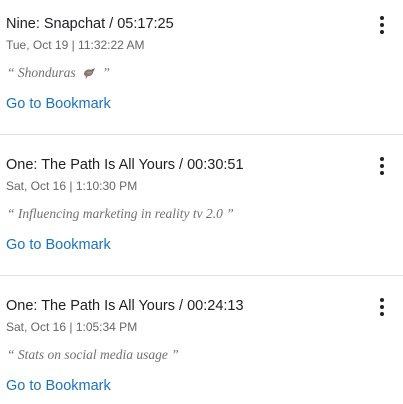  I want to click on bookmark-note-text: “ Shonduras, so click(41, 72).